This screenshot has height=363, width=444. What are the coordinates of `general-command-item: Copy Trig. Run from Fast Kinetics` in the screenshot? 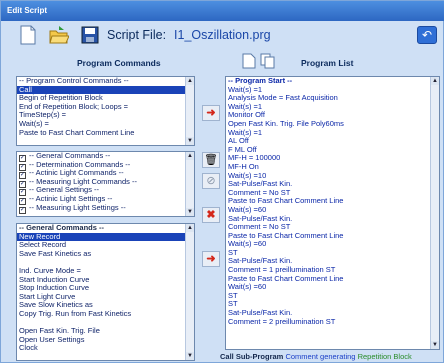 It's located at (105, 313).